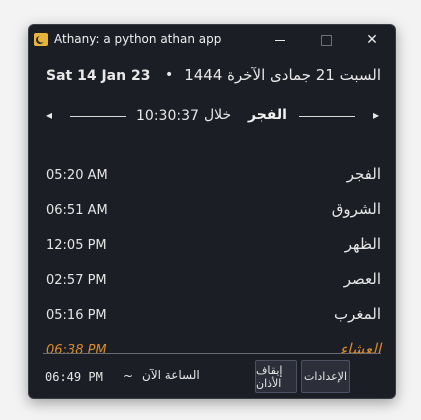 The width and height of the screenshot is (421, 420). Describe the element at coordinates (171, 375) in the screenshot. I see `current-time-label: الساعة الآن` at that location.